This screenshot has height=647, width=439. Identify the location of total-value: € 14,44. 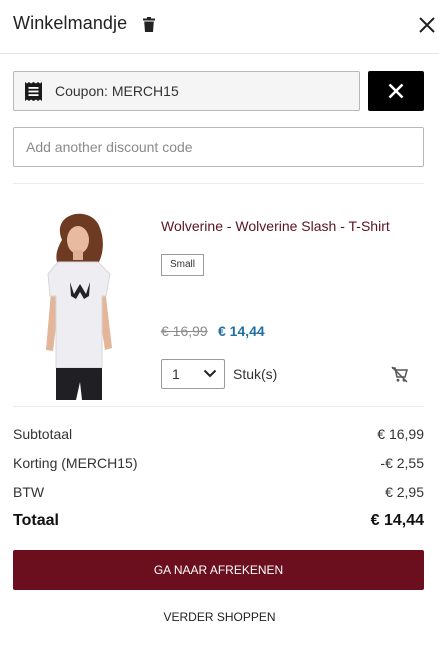
(397, 520).